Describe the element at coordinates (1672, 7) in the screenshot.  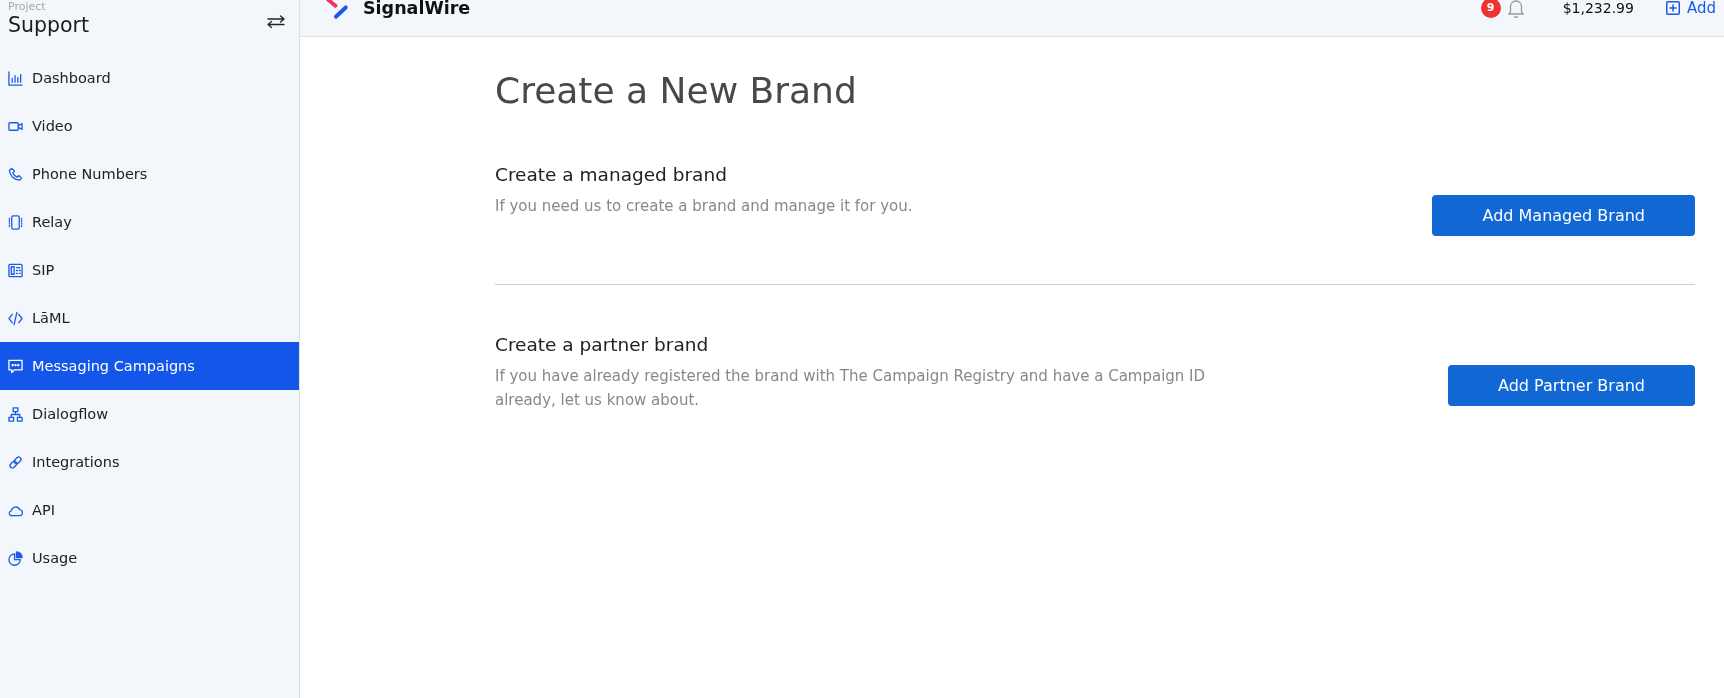
I see `plus-square-icon` at that location.